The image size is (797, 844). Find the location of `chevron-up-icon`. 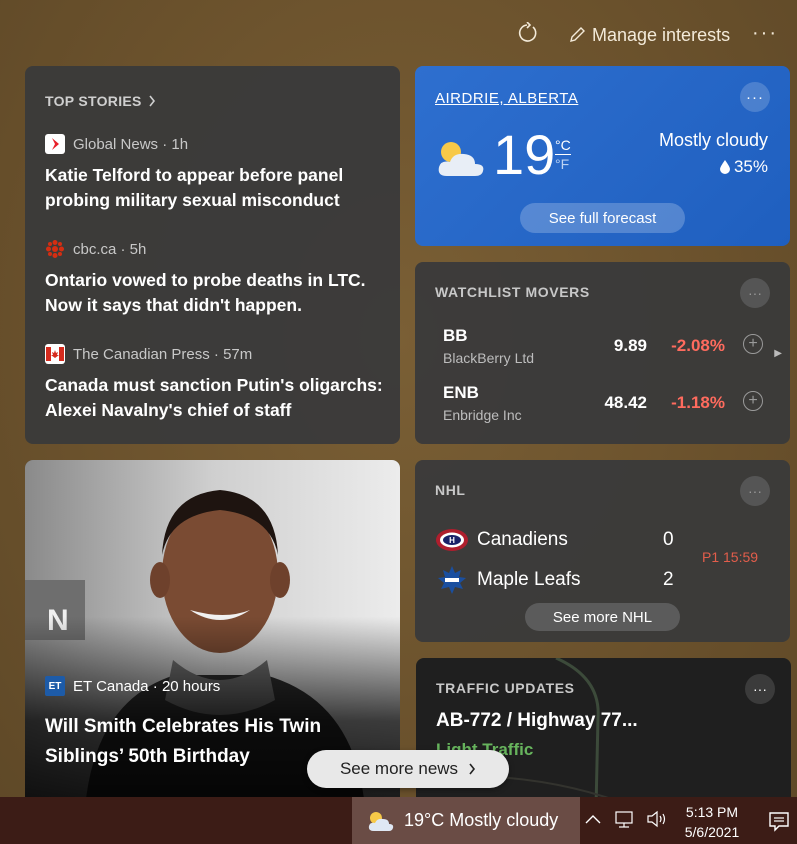

chevron-up-icon is located at coordinates (593, 819).